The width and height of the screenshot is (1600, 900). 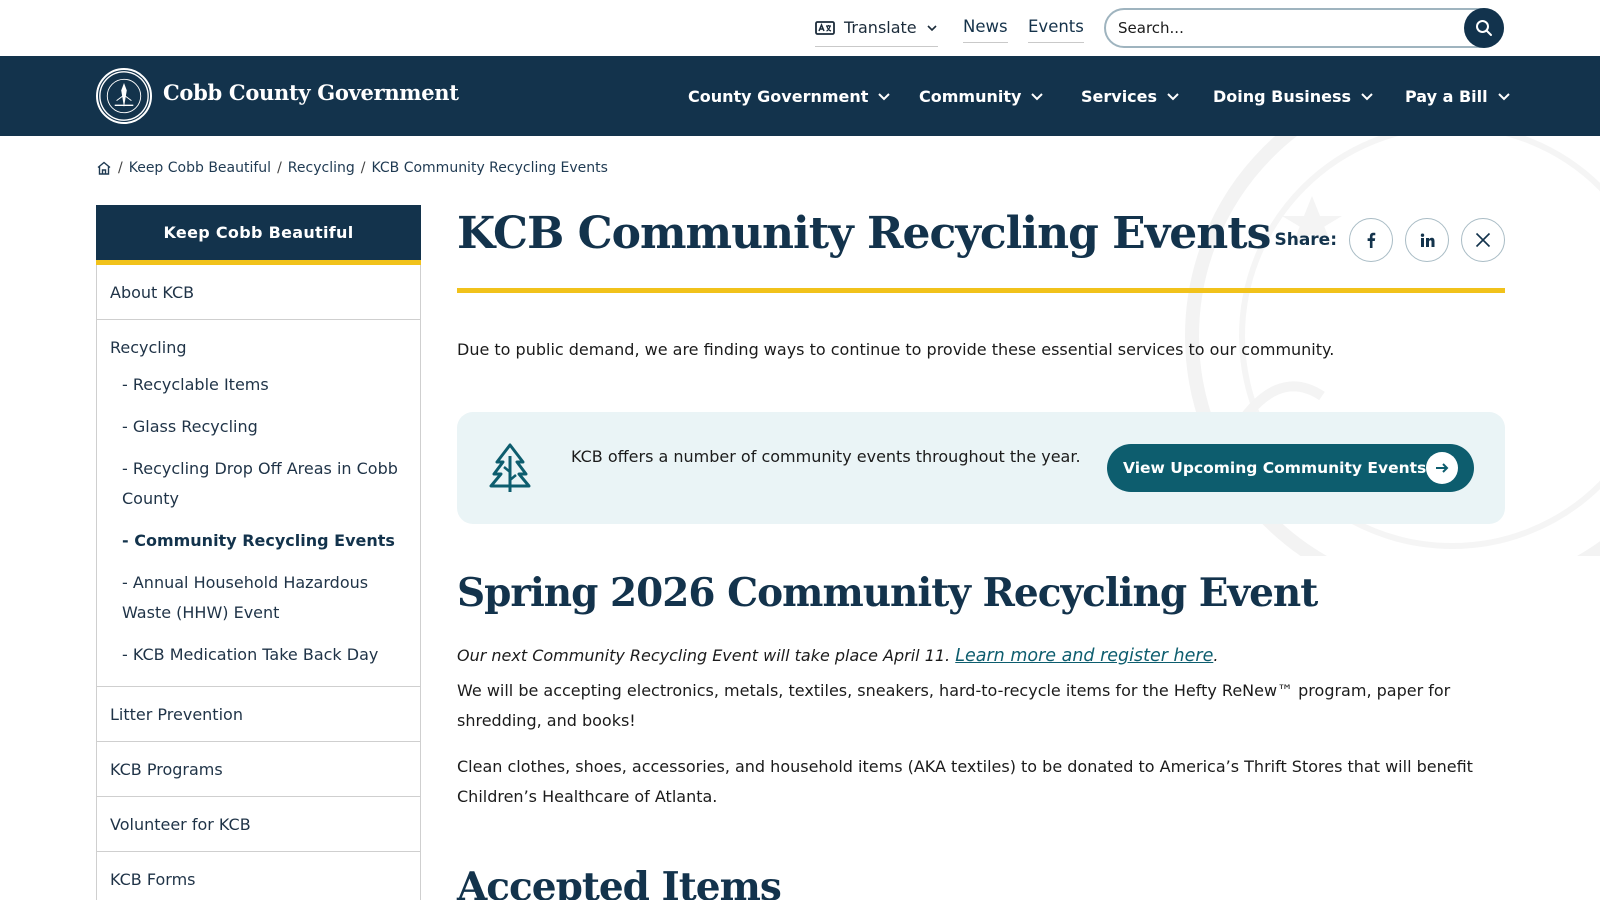 I want to click on nav-pay-a-bill: Pay a Bill, so click(x=1458, y=96).